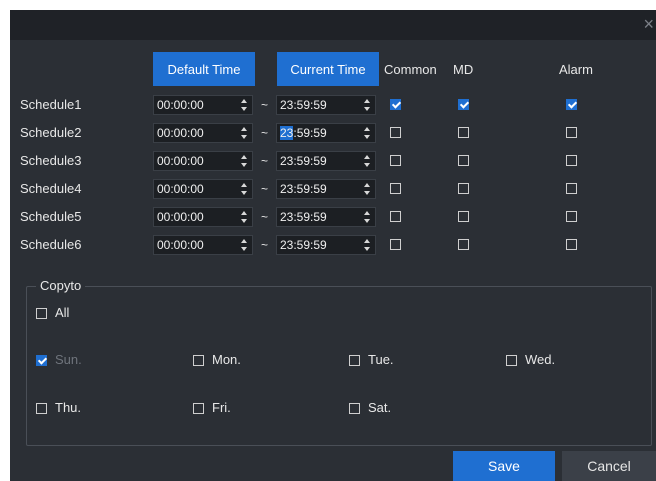 Image resolution: width=656 pixels, height=481 pixels. Describe the element at coordinates (51, 244) in the screenshot. I see `schedule-label: Schedule6` at that location.